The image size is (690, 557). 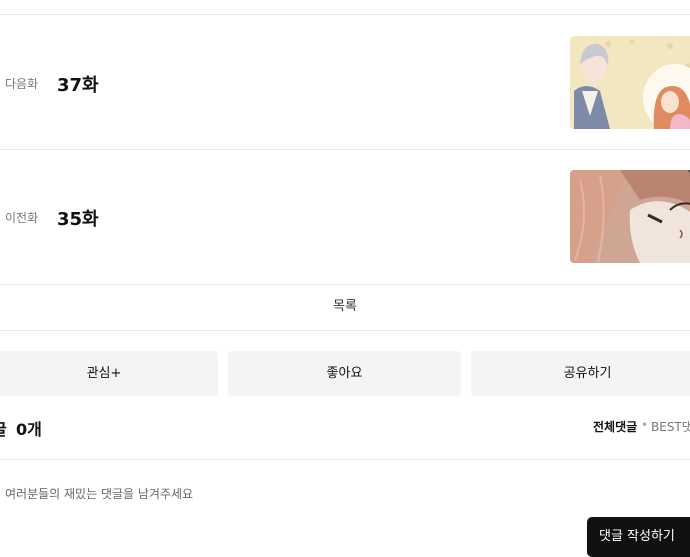 What do you see at coordinates (670, 426) in the screenshot?
I see `sort-best-comments-tab: BEST댓` at bounding box center [670, 426].